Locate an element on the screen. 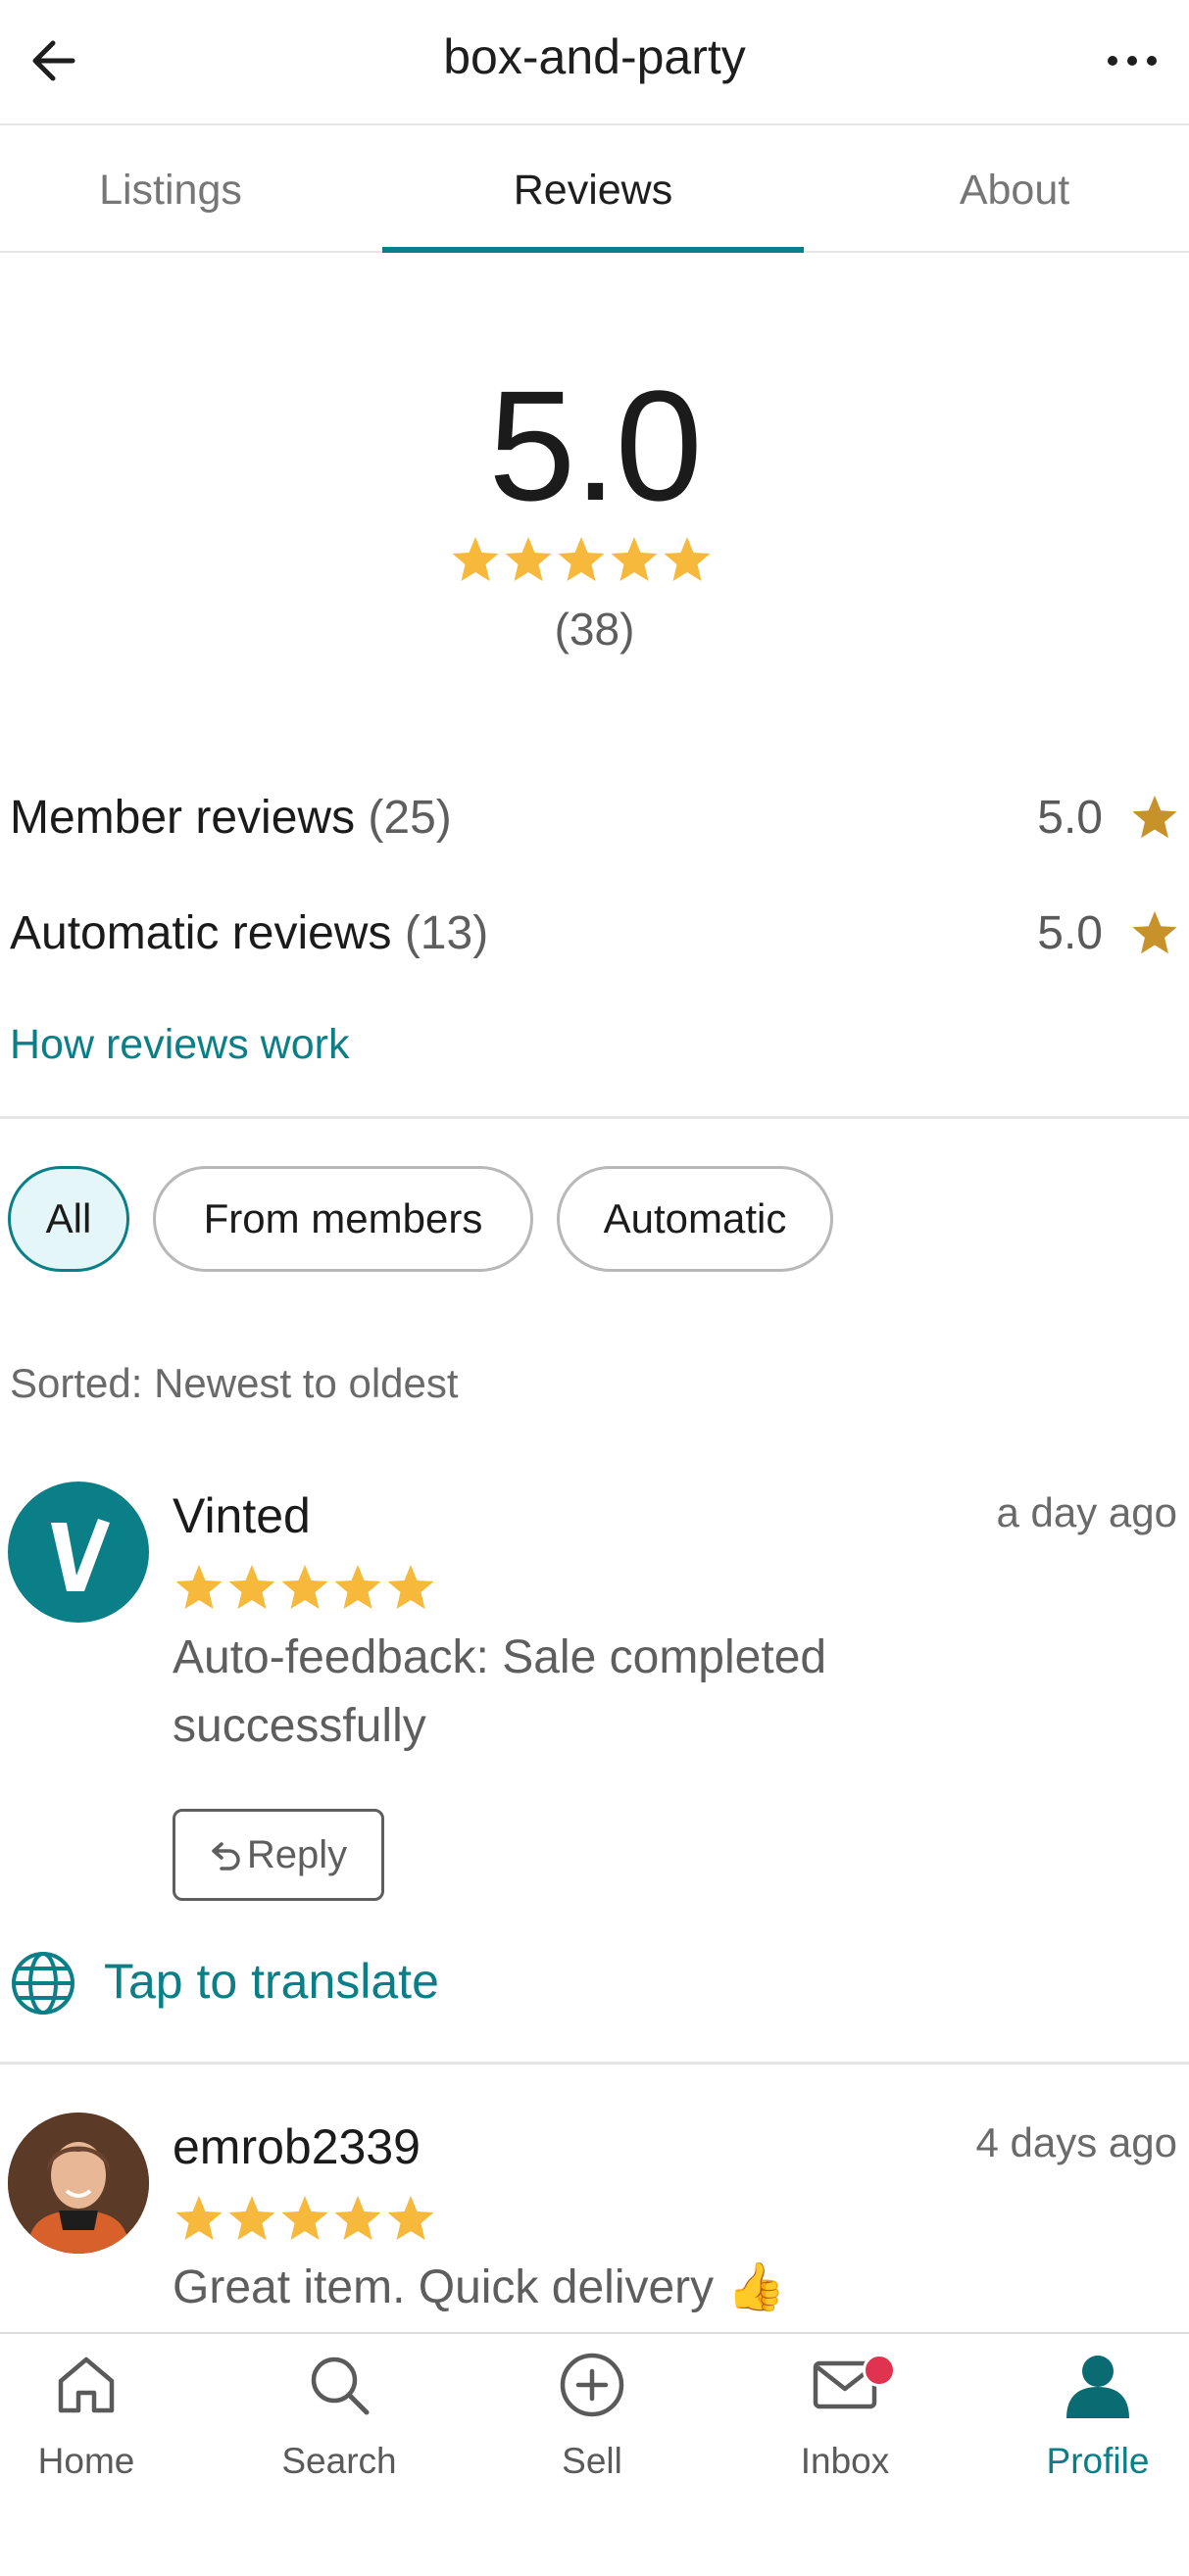 The height and width of the screenshot is (2576, 1189). nav-home: Home is located at coordinates (87, 2423).